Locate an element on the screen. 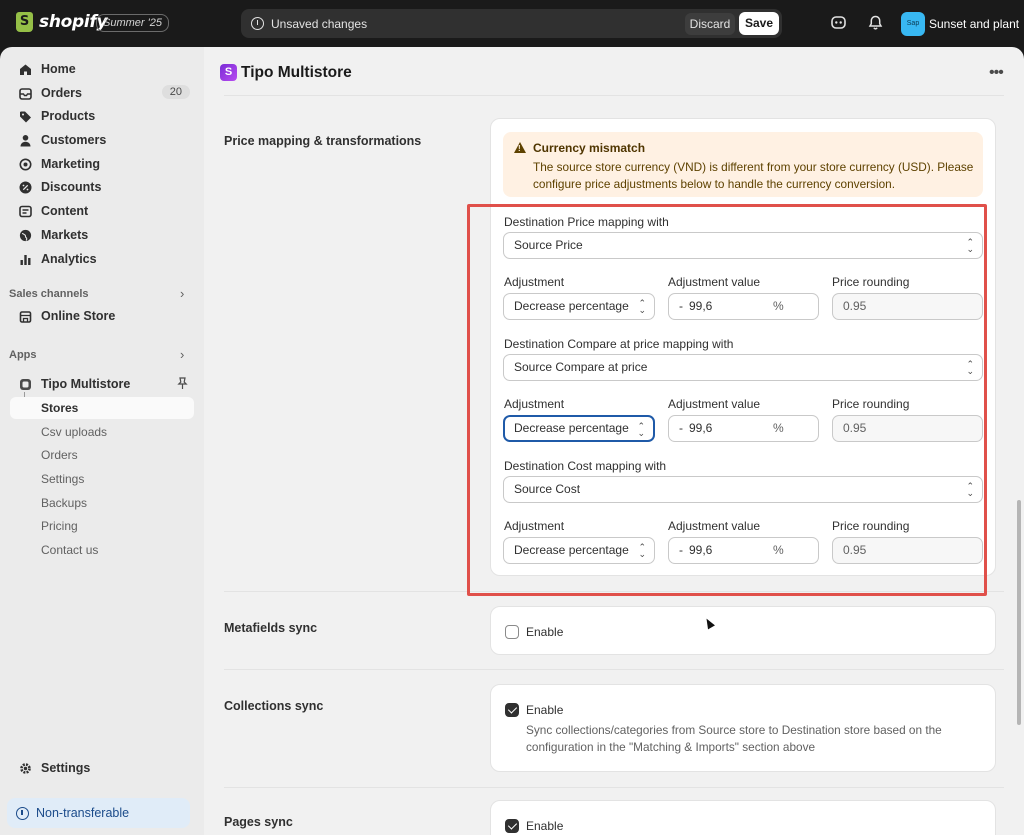  sidebar-item-marketing: Marketing is located at coordinates (102, 164).